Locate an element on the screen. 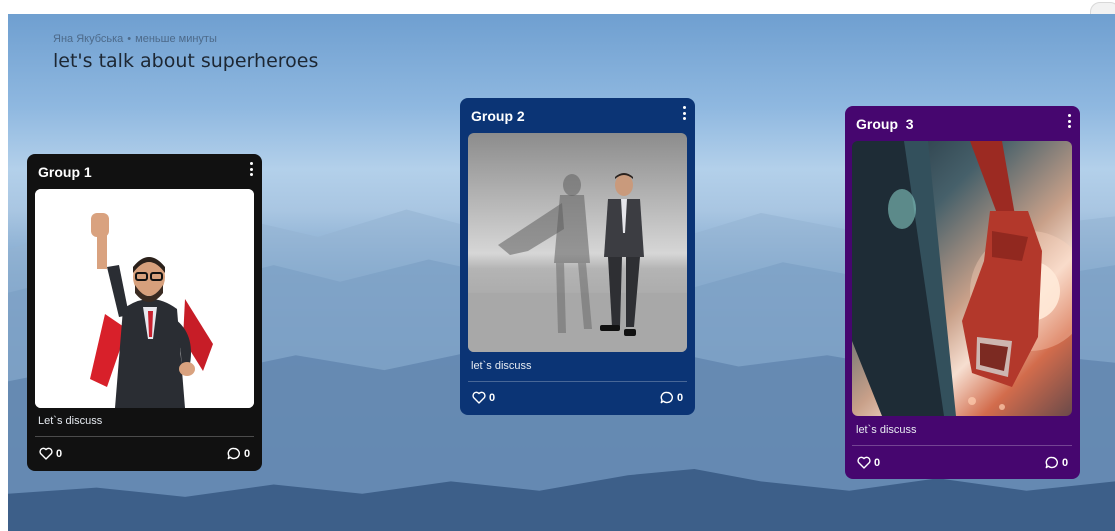  card-title: Group 3 is located at coordinates (885, 124).